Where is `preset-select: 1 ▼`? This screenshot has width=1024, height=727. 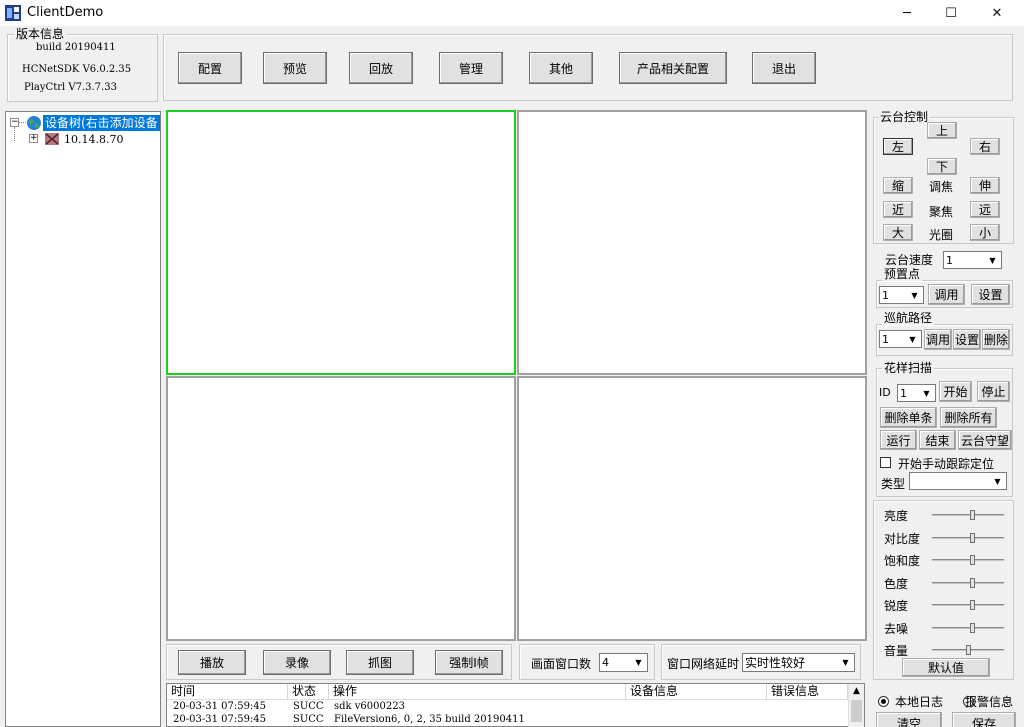
preset-select: 1 ▼ is located at coordinates (901, 295).